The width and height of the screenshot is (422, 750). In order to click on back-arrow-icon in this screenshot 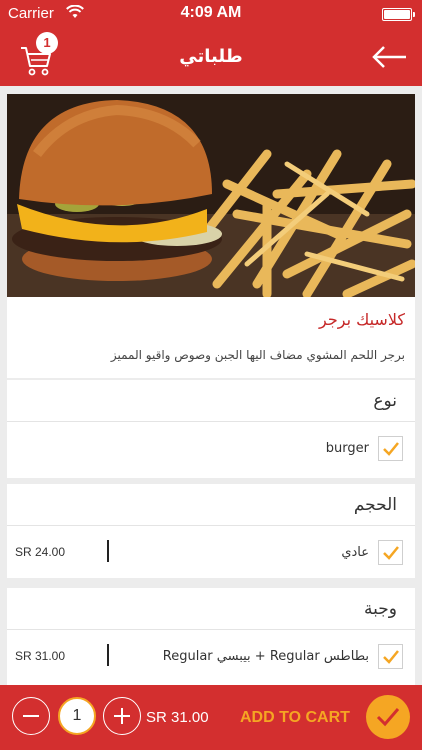, I will do `click(389, 57)`.